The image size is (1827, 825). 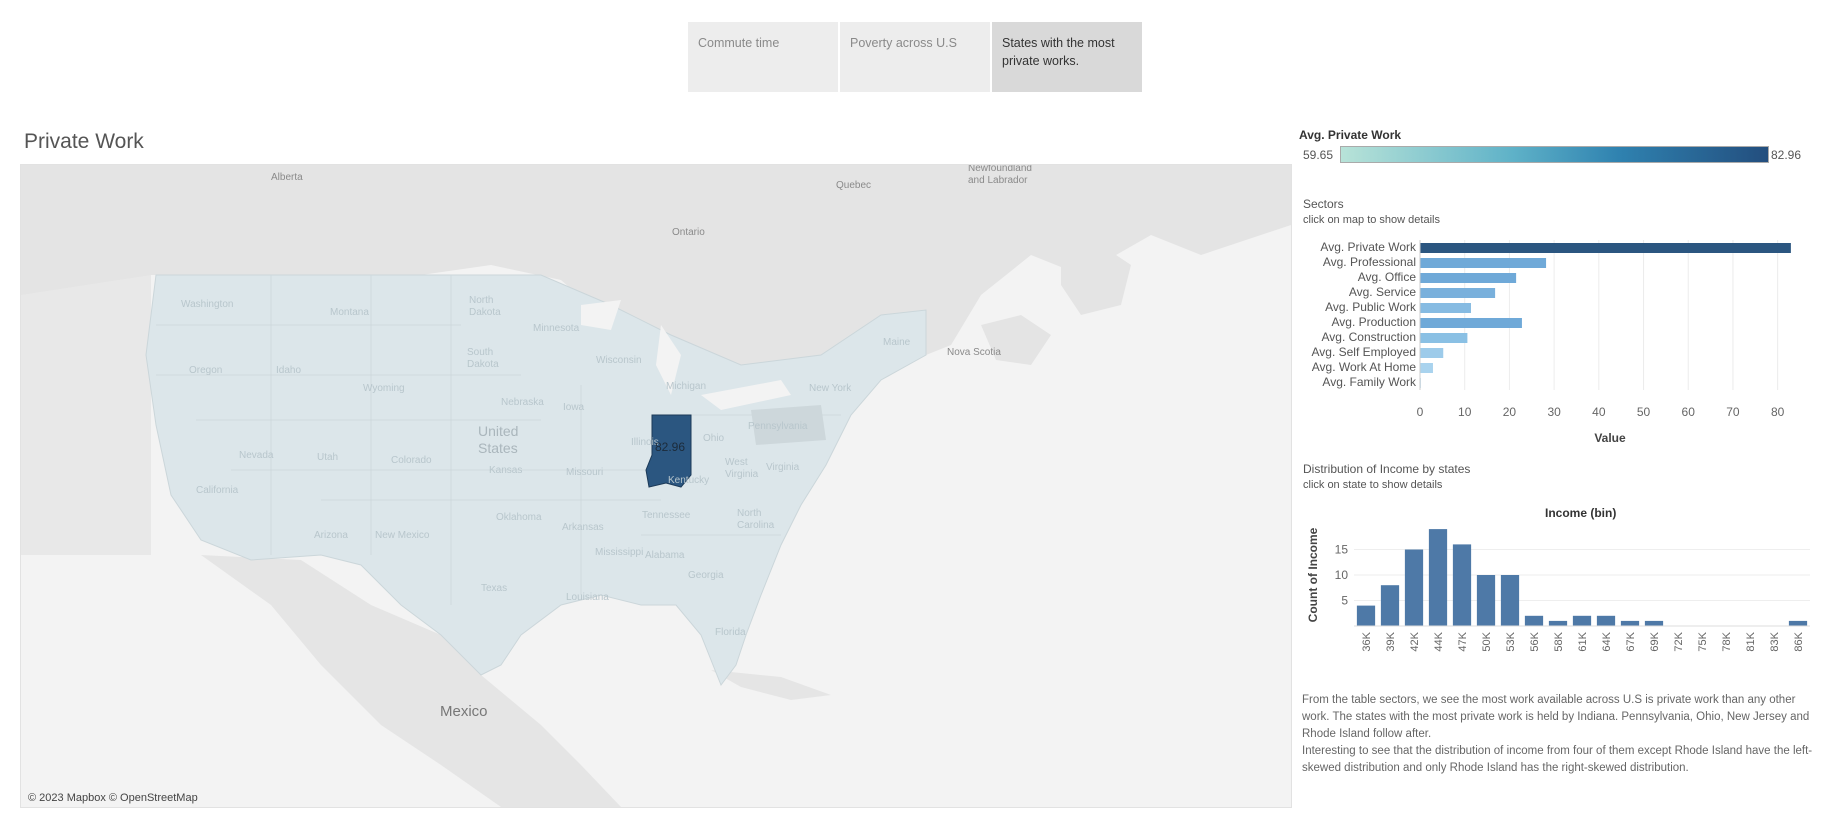 I want to click on income-x-tick-label: 50K, so click(x=1487, y=641).